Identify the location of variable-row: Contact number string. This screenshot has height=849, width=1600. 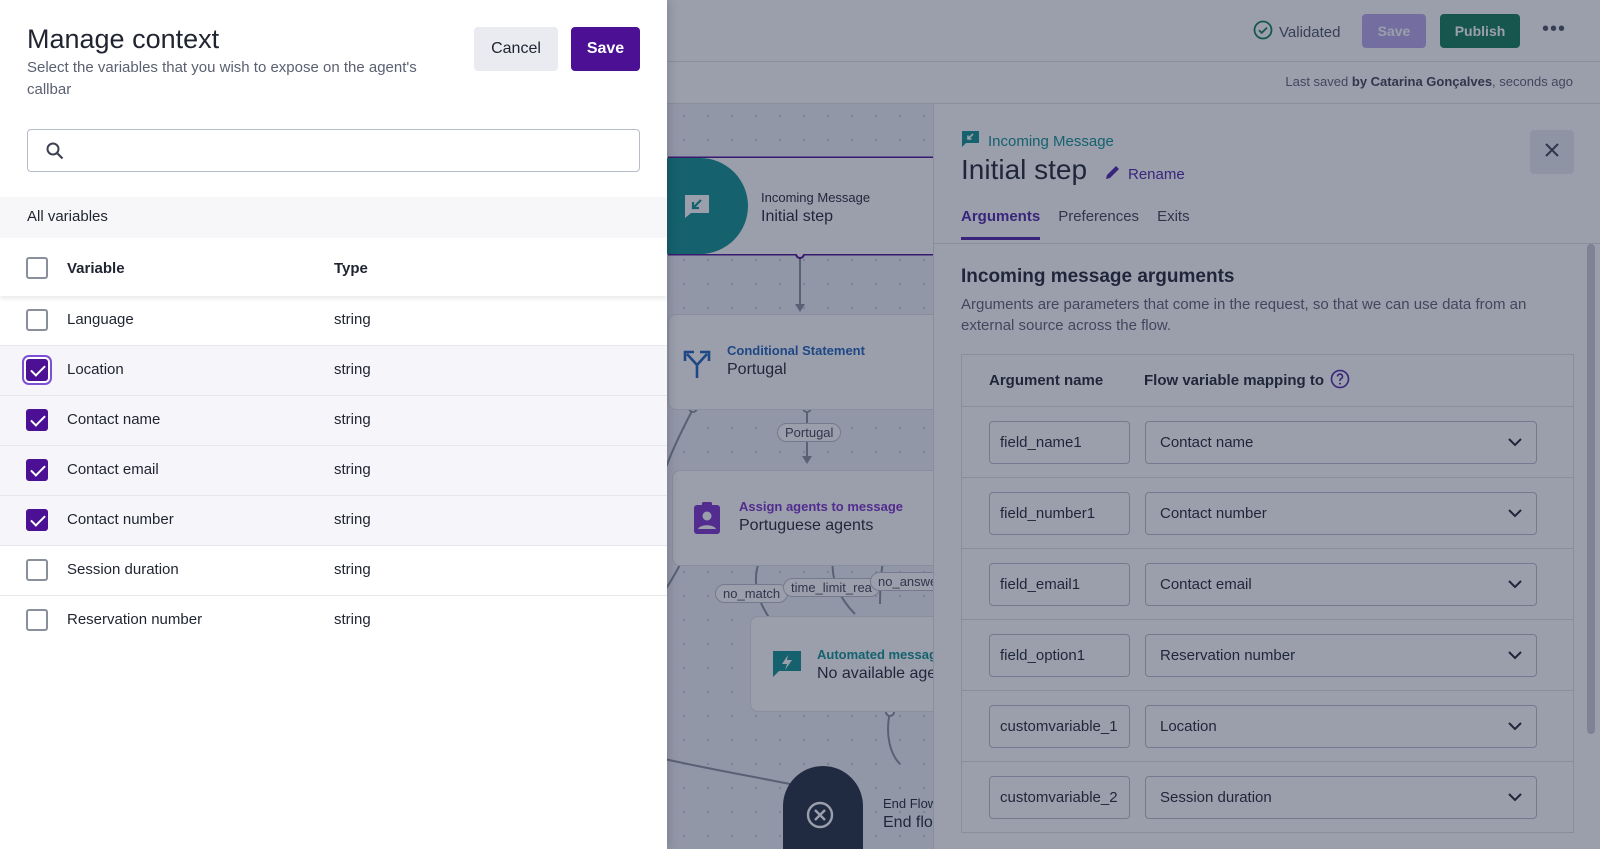
(333, 521).